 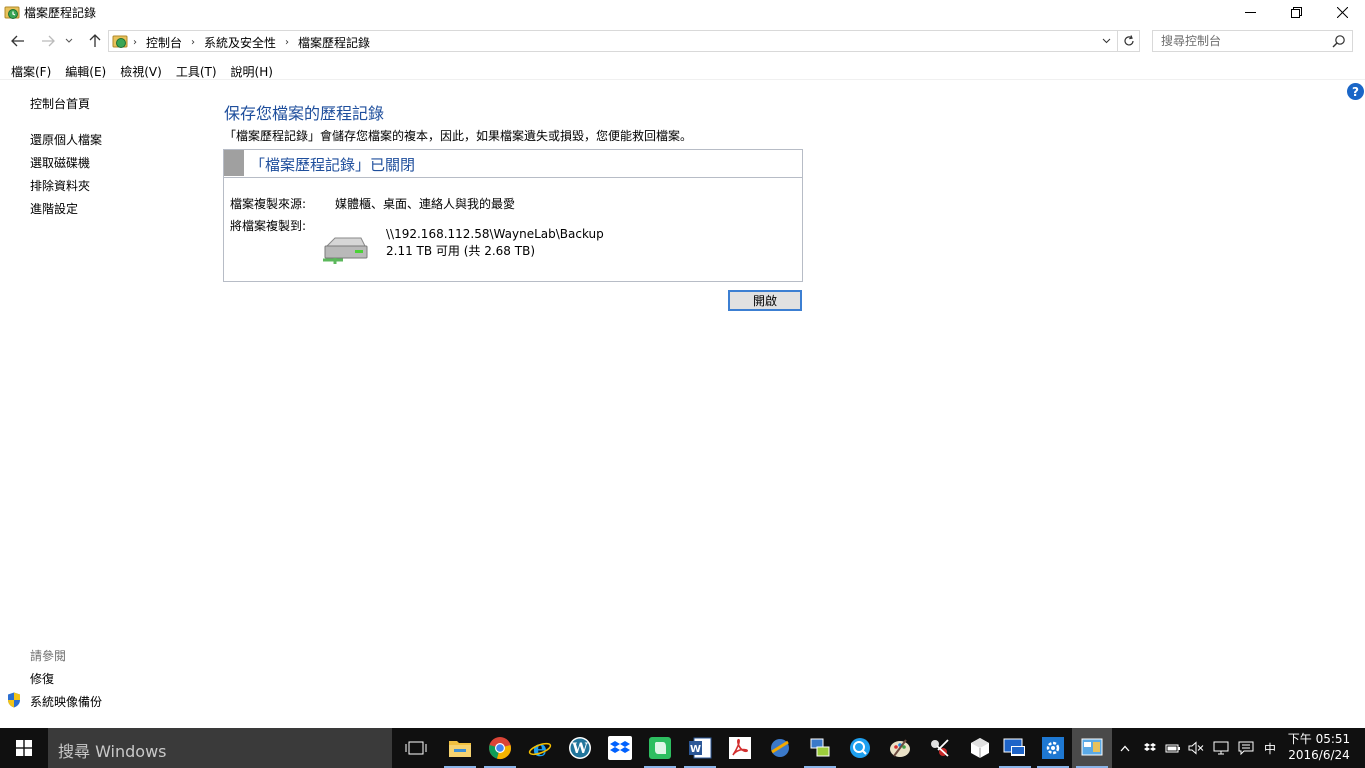 I want to click on taskbar-word: W, so click(x=700, y=748).